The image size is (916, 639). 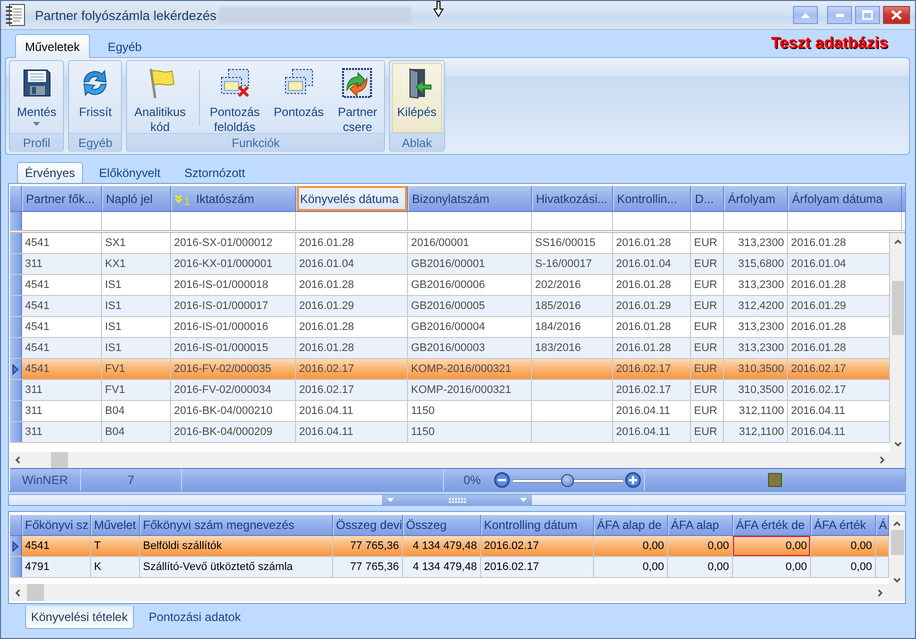 I want to click on maximize-button, so click(x=867, y=15).